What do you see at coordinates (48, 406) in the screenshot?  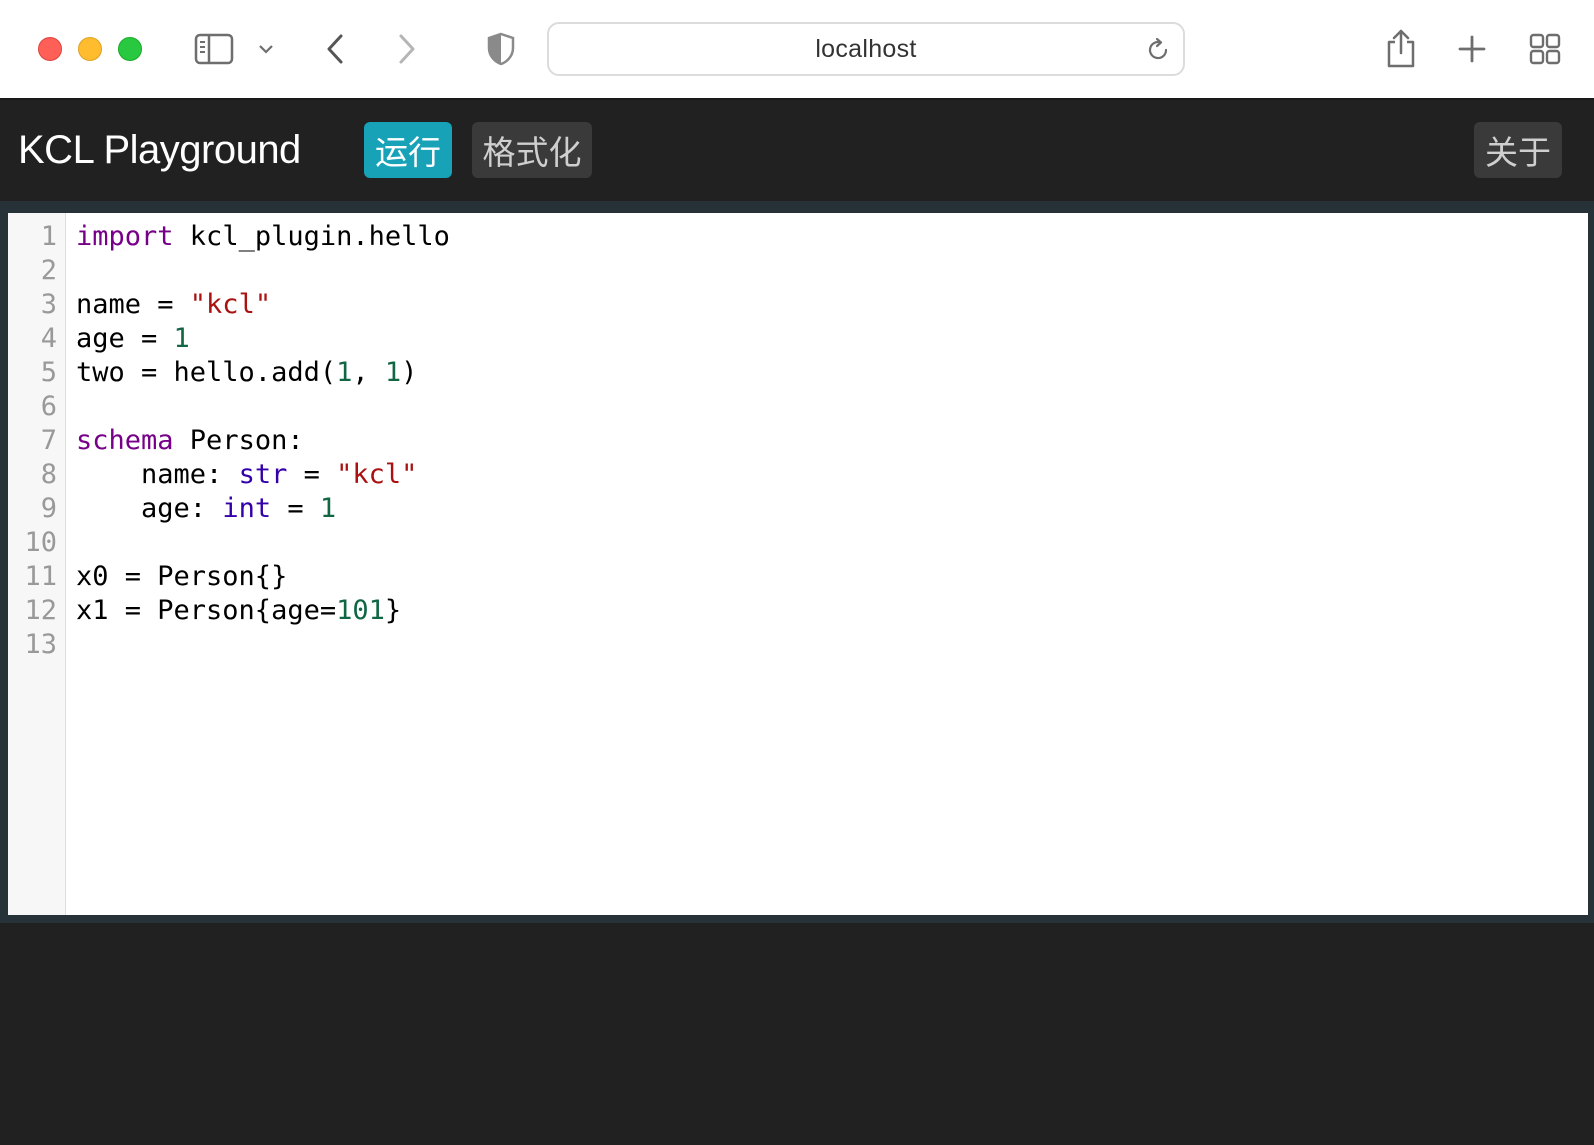 I see `line-number: 6` at bounding box center [48, 406].